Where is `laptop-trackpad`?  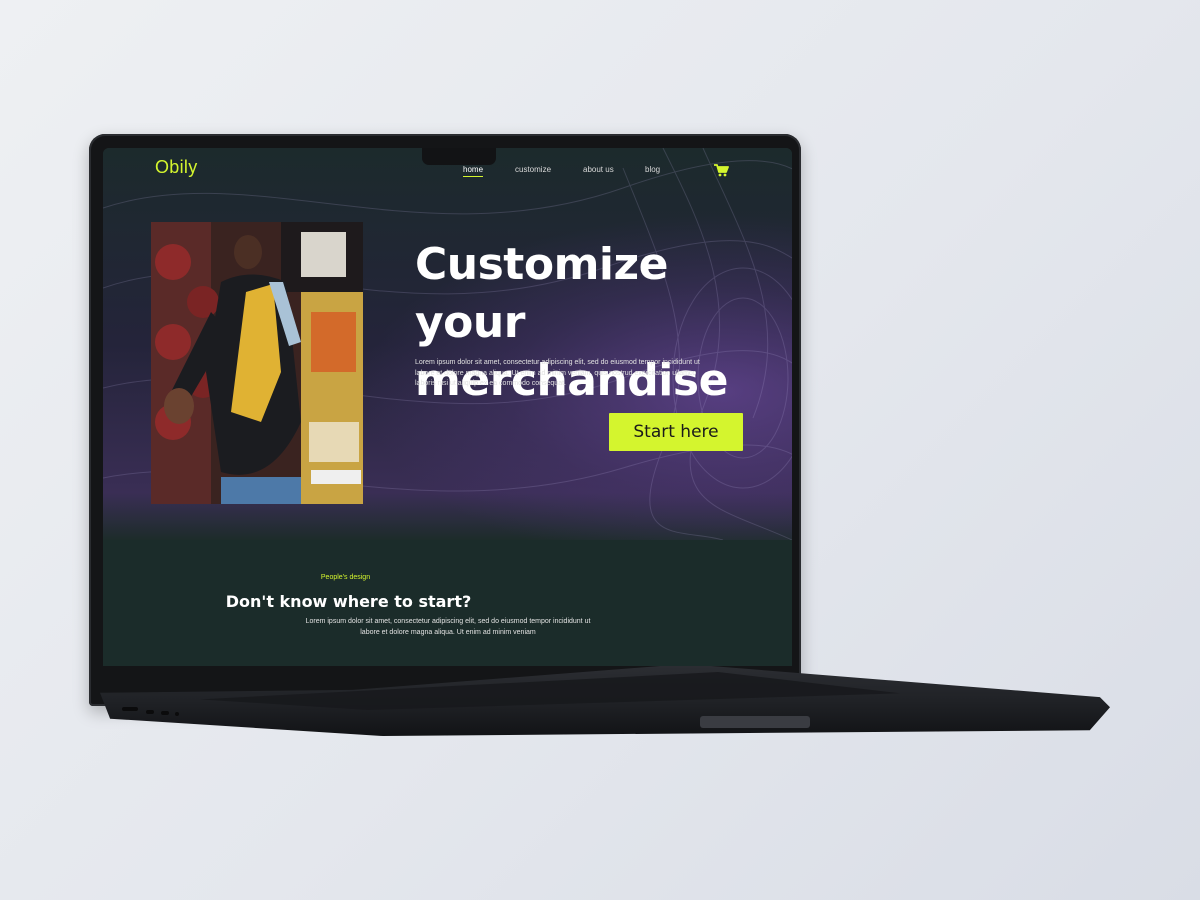
laptop-trackpad is located at coordinates (755, 722).